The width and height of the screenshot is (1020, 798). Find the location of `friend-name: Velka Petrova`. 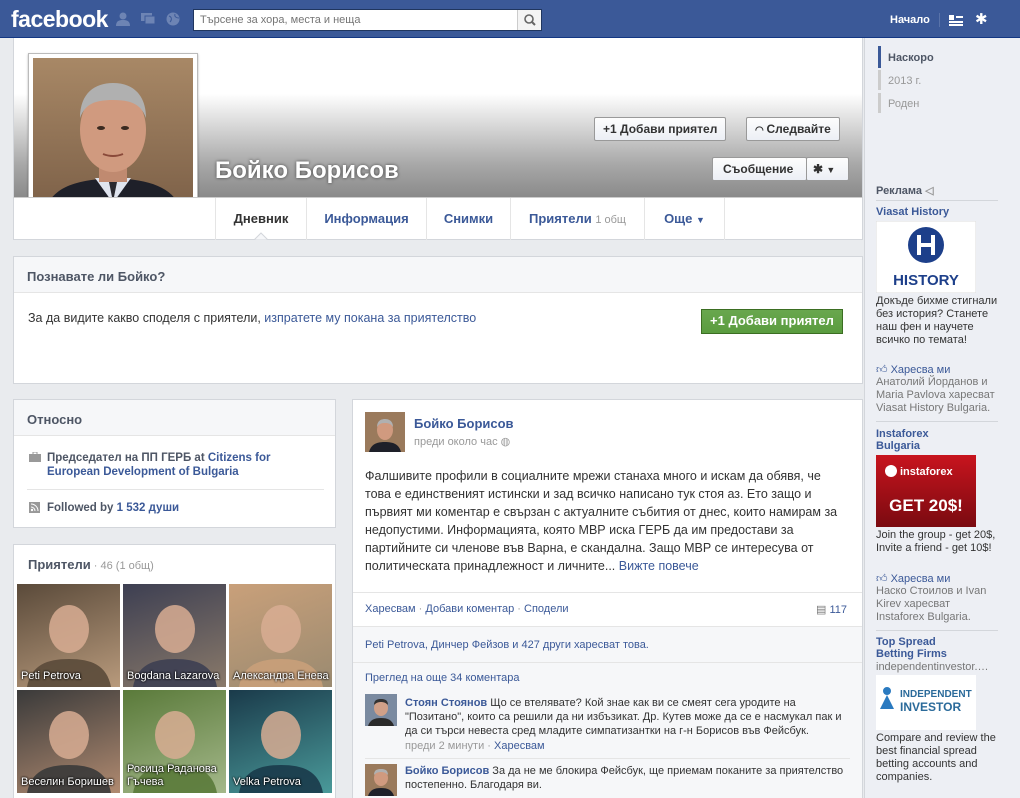

friend-name: Velka Petrova is located at coordinates (267, 782).